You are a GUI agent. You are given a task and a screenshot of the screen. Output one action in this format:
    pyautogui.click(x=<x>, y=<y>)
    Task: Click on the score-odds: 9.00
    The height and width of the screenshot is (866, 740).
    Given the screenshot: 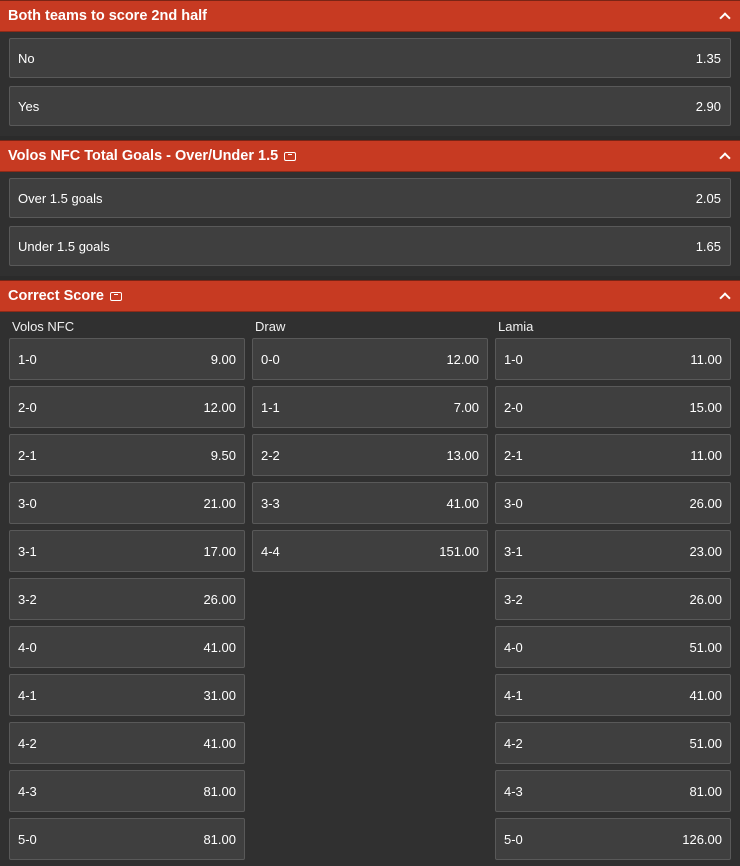 What is the action you would take?
    pyautogui.click(x=223, y=359)
    